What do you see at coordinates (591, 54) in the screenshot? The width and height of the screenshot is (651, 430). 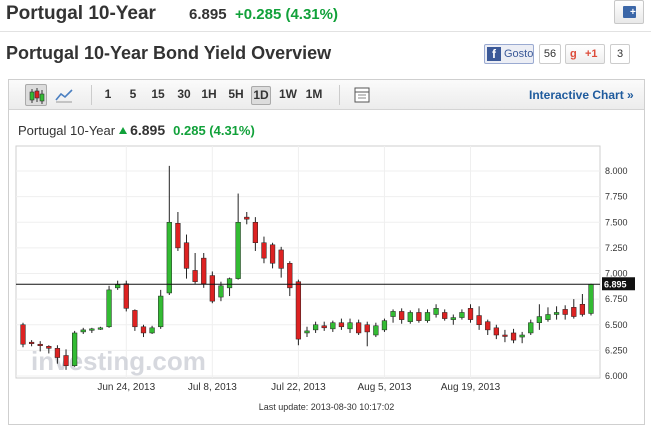 I see `gplus-label: +1` at bounding box center [591, 54].